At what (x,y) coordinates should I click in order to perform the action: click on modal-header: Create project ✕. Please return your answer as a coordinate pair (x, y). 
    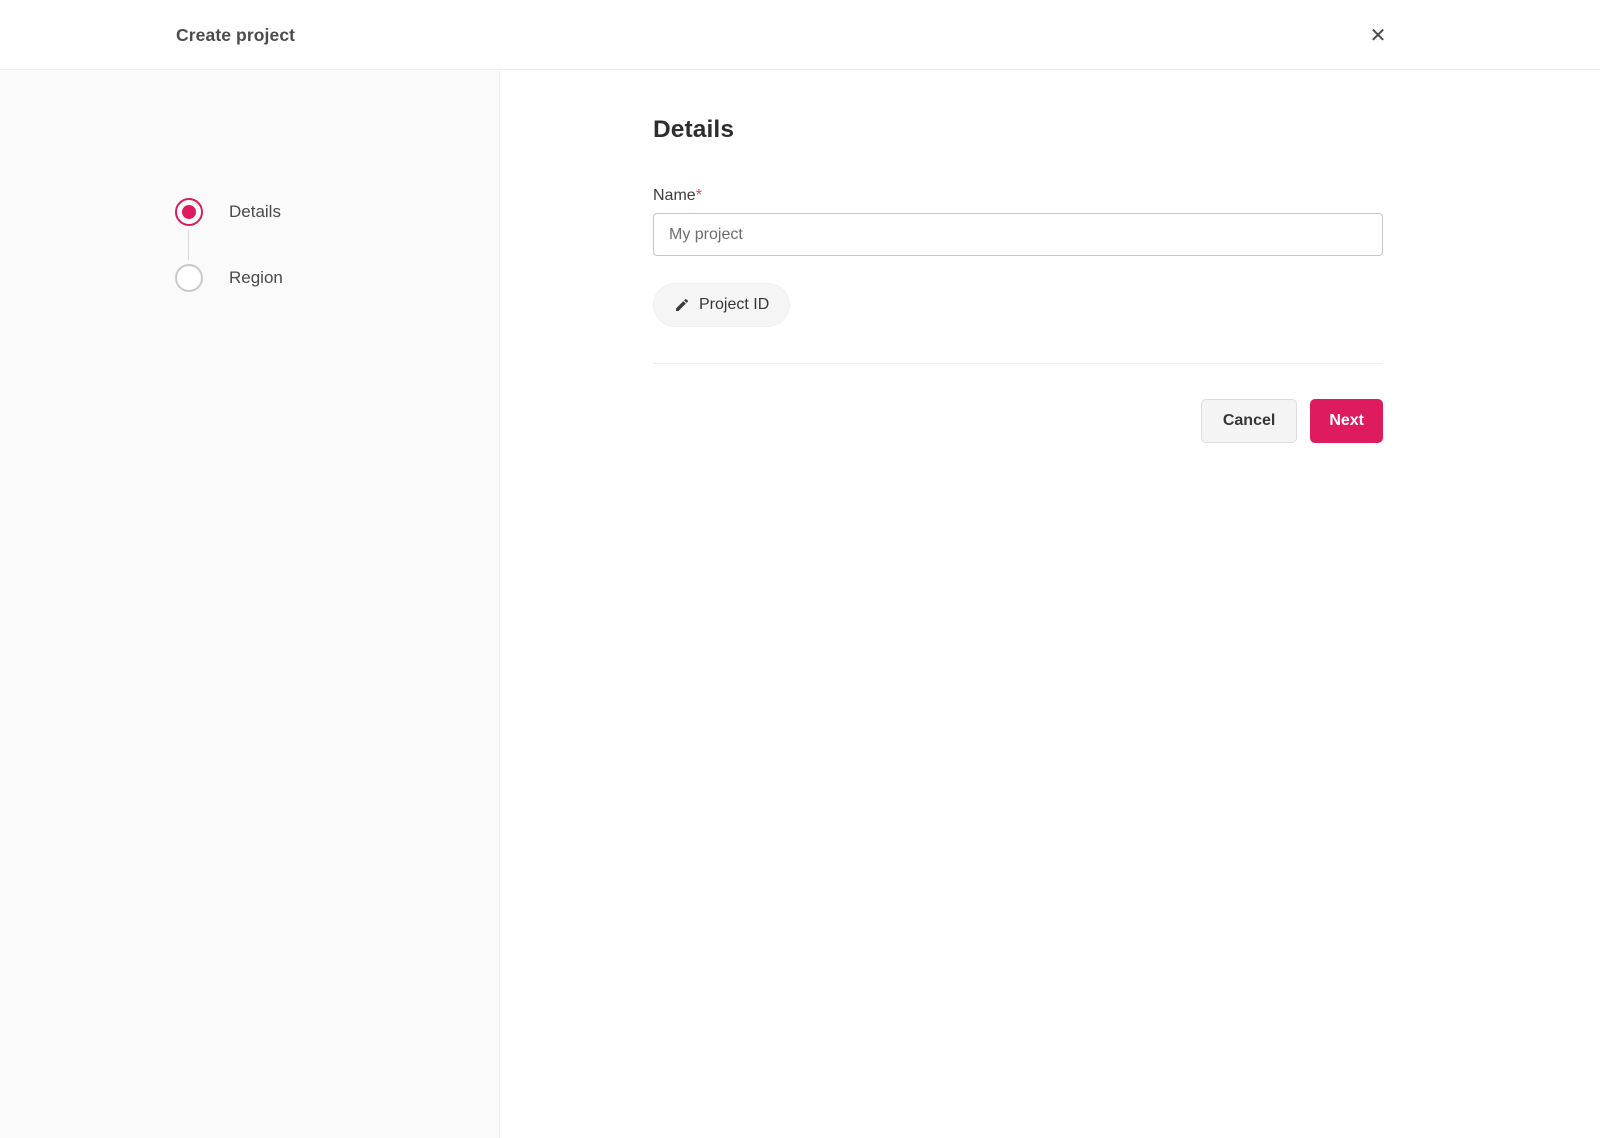
    Looking at the image, I should click on (800, 35).